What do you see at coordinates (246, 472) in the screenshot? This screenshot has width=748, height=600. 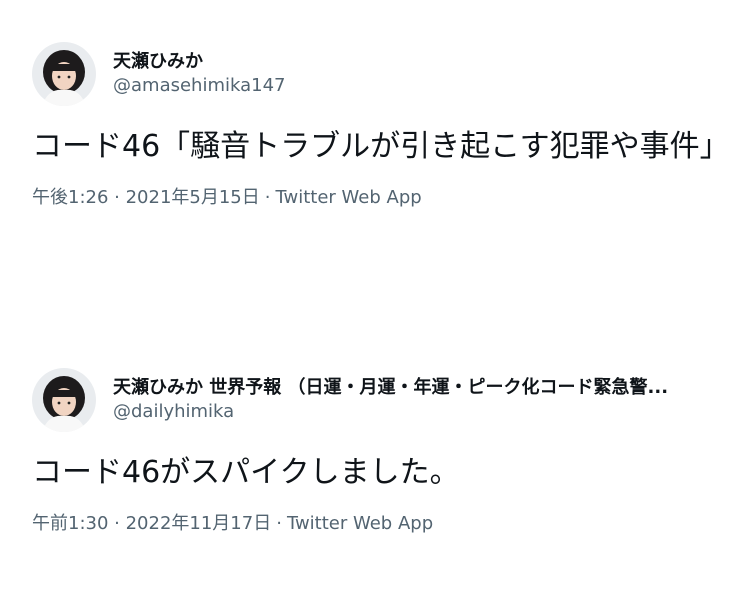 I see `tweet-text: コード46がスパイクしました。` at bounding box center [246, 472].